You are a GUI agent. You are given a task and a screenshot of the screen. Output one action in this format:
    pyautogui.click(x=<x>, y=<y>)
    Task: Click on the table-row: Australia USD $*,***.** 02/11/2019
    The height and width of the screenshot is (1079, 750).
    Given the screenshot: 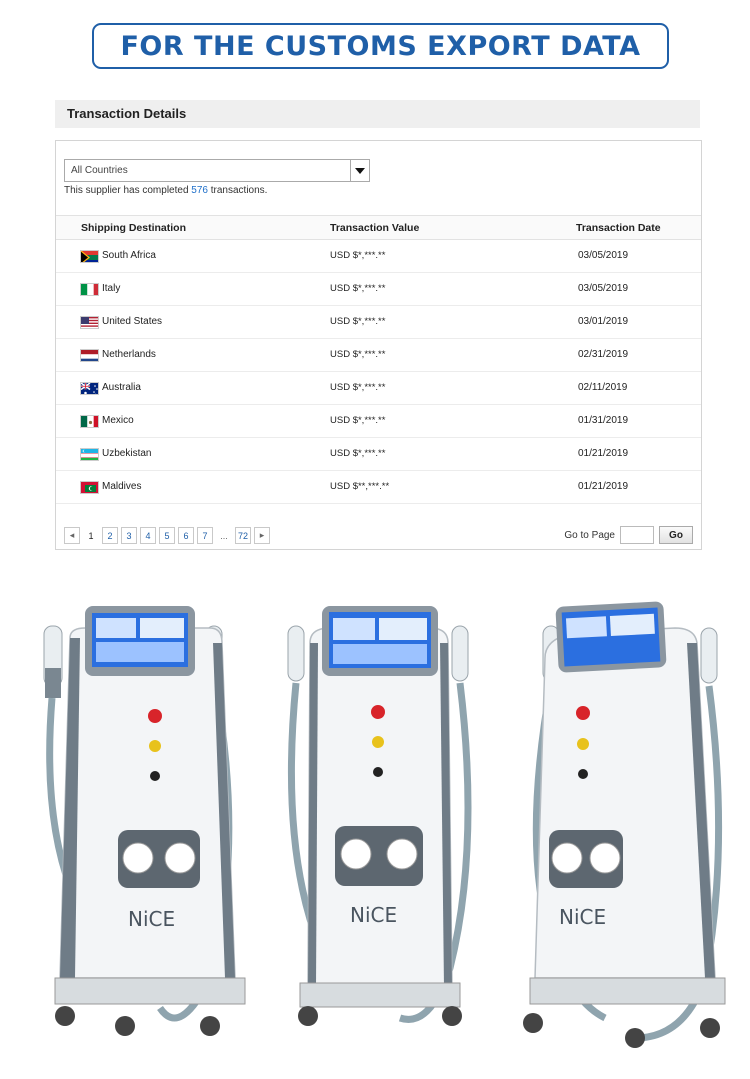 What is the action you would take?
    pyautogui.click(x=378, y=388)
    